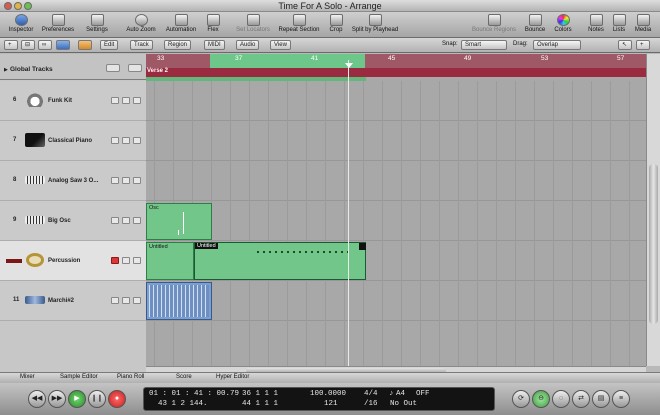 The width and height of the screenshot is (660, 415). What do you see at coordinates (21, 25) in the screenshot?
I see `toolbar-inspector: Inspector` at bounding box center [21, 25].